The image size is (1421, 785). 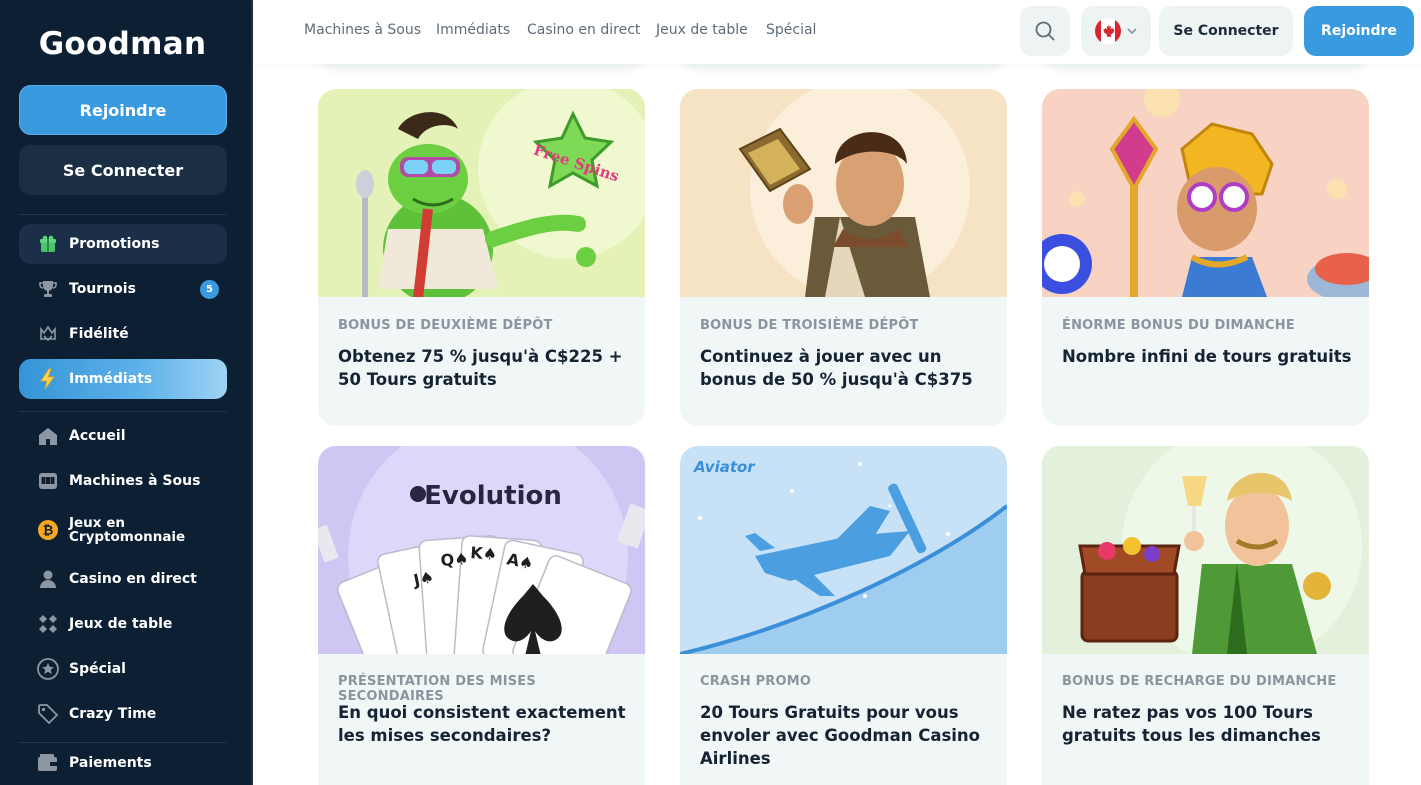 I want to click on sidebar-item-label: Crazy Time, so click(x=113, y=714).